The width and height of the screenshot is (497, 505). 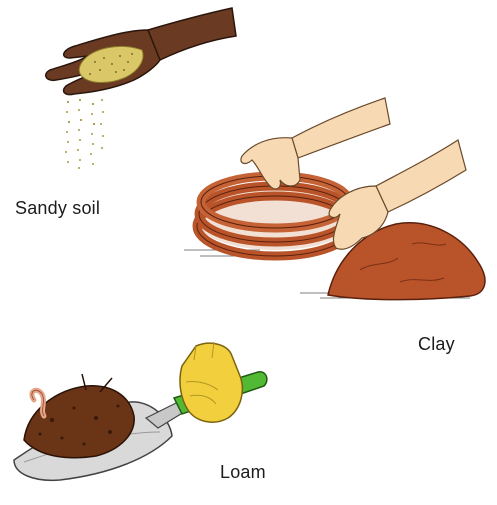 I want to click on clay-label: Clay, so click(x=436, y=344).